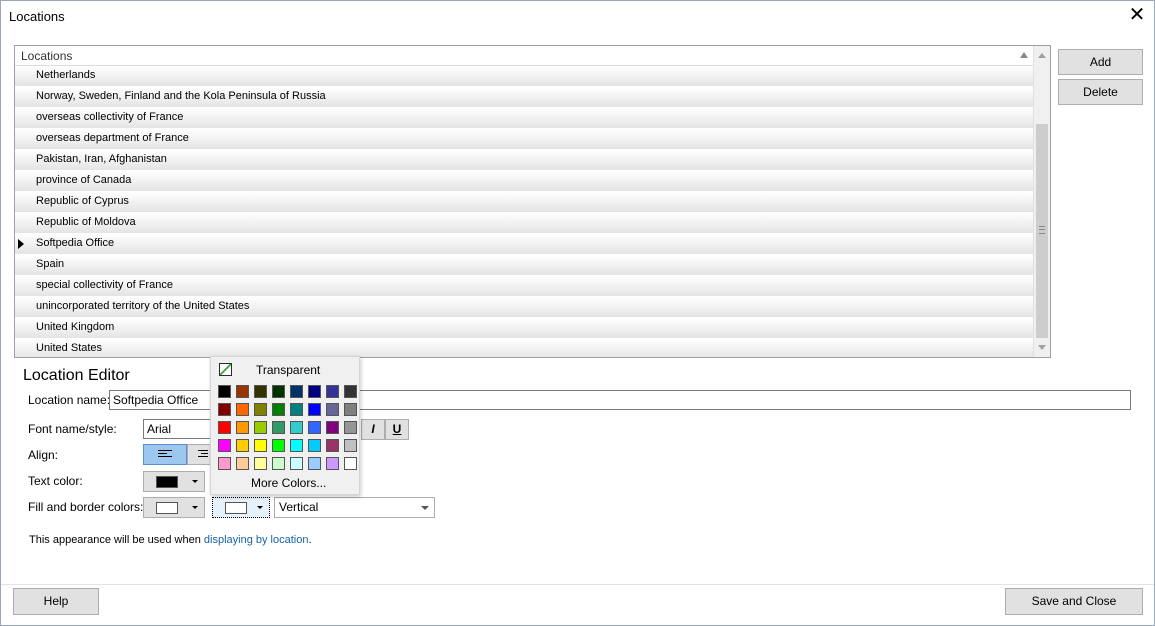 The width and height of the screenshot is (1155, 626). Describe the element at coordinates (524, 286) in the screenshot. I see `table-row: special collectivity of France` at that location.